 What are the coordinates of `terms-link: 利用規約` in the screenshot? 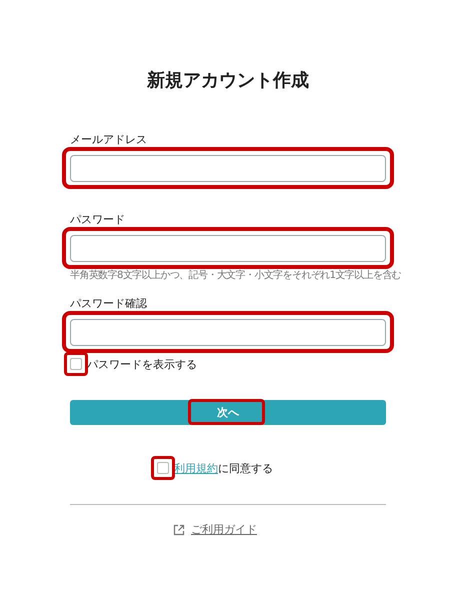 It's located at (196, 468).